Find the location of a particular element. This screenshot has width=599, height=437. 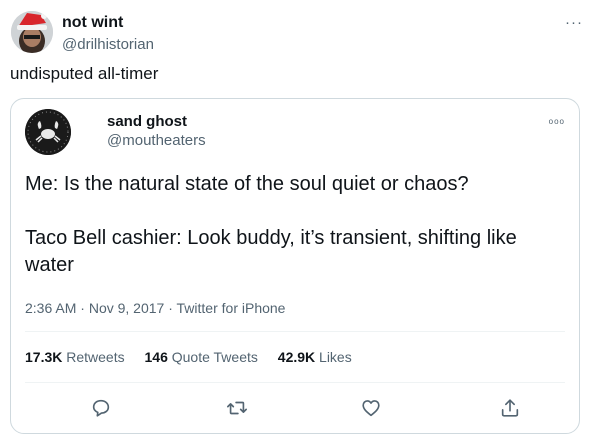

retweets-label: Retweets is located at coordinates (95, 357).